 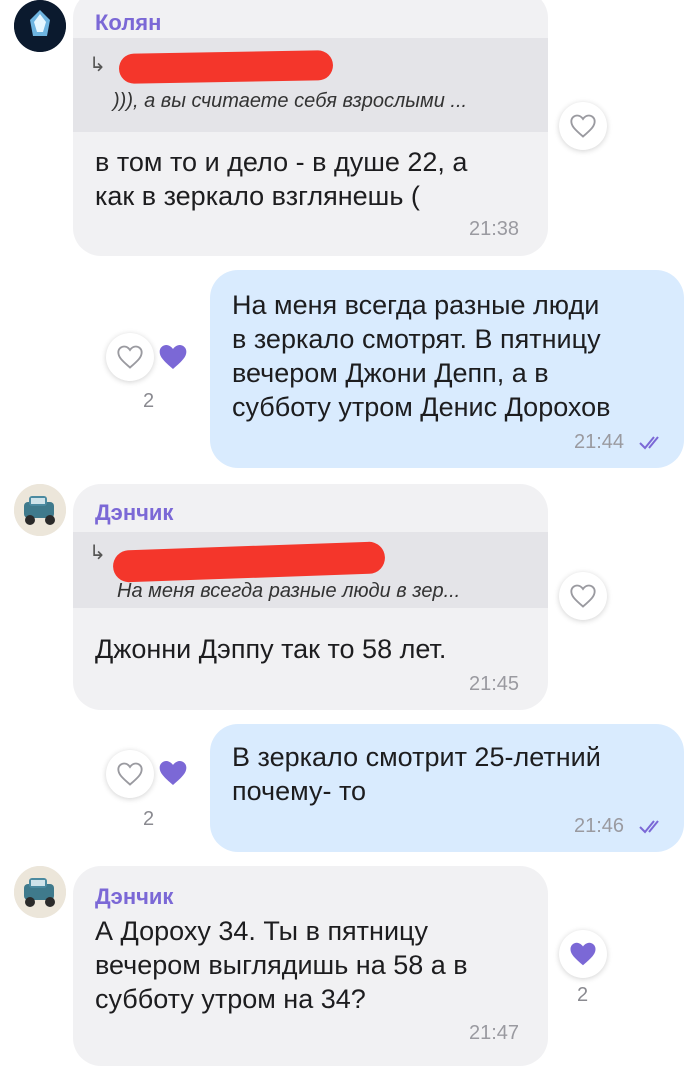 I want to click on sender-name: Колян, so click(x=128, y=23).